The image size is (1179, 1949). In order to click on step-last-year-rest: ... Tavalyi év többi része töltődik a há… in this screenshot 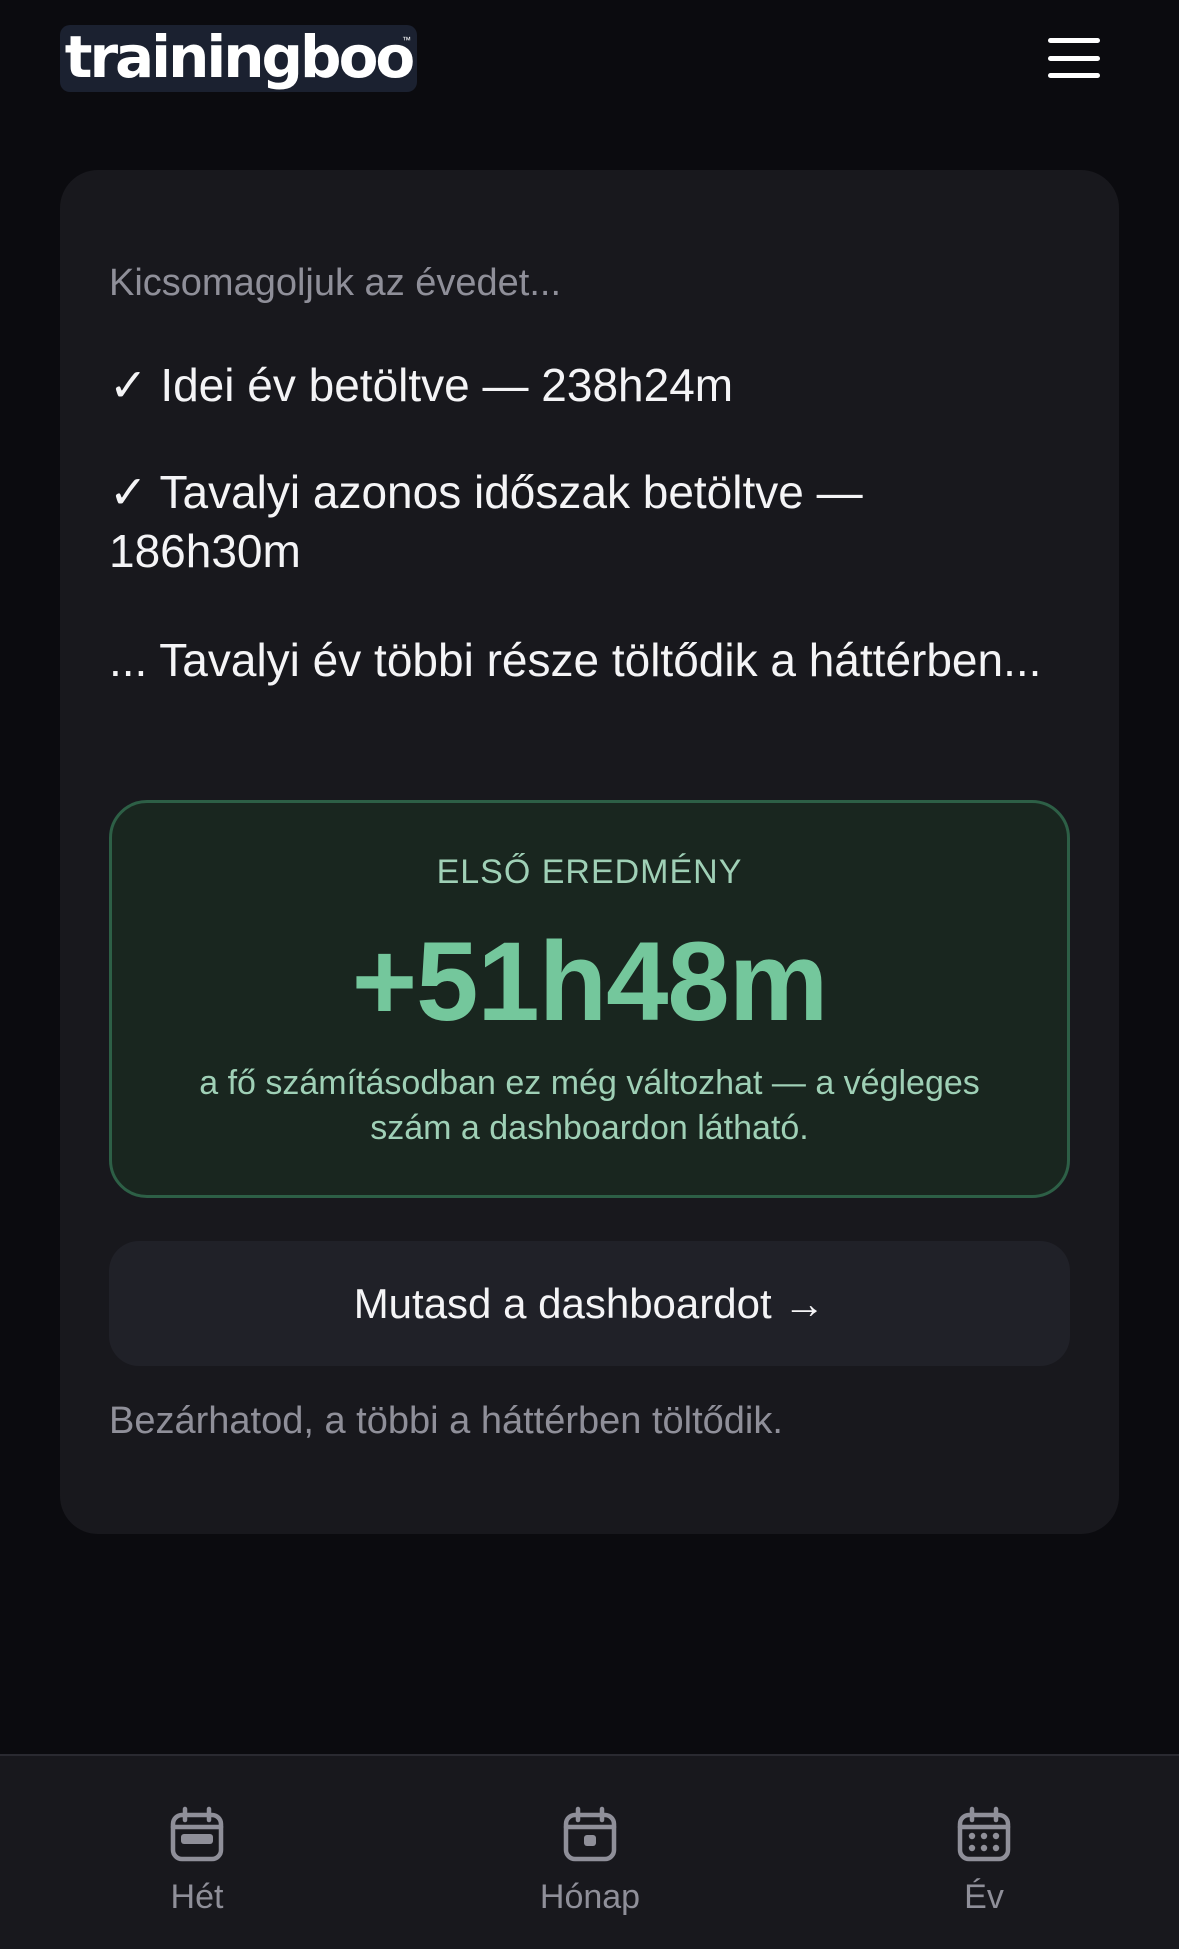, I will do `click(575, 660)`.